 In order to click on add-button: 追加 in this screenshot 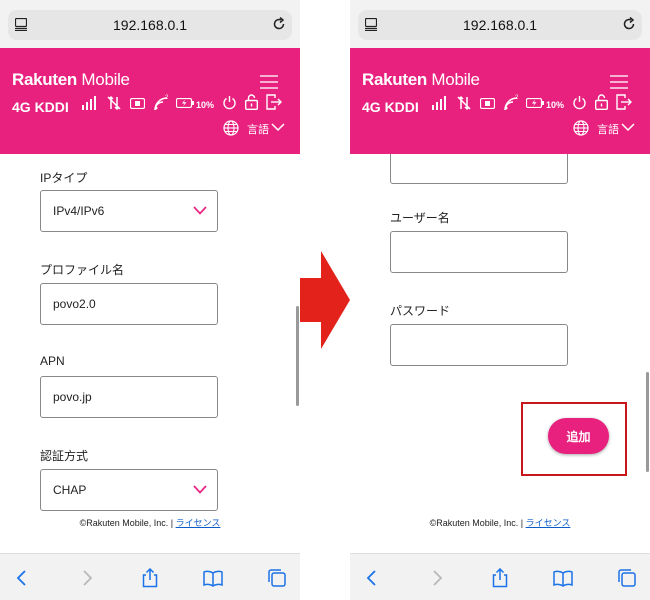, I will do `click(578, 436)`.